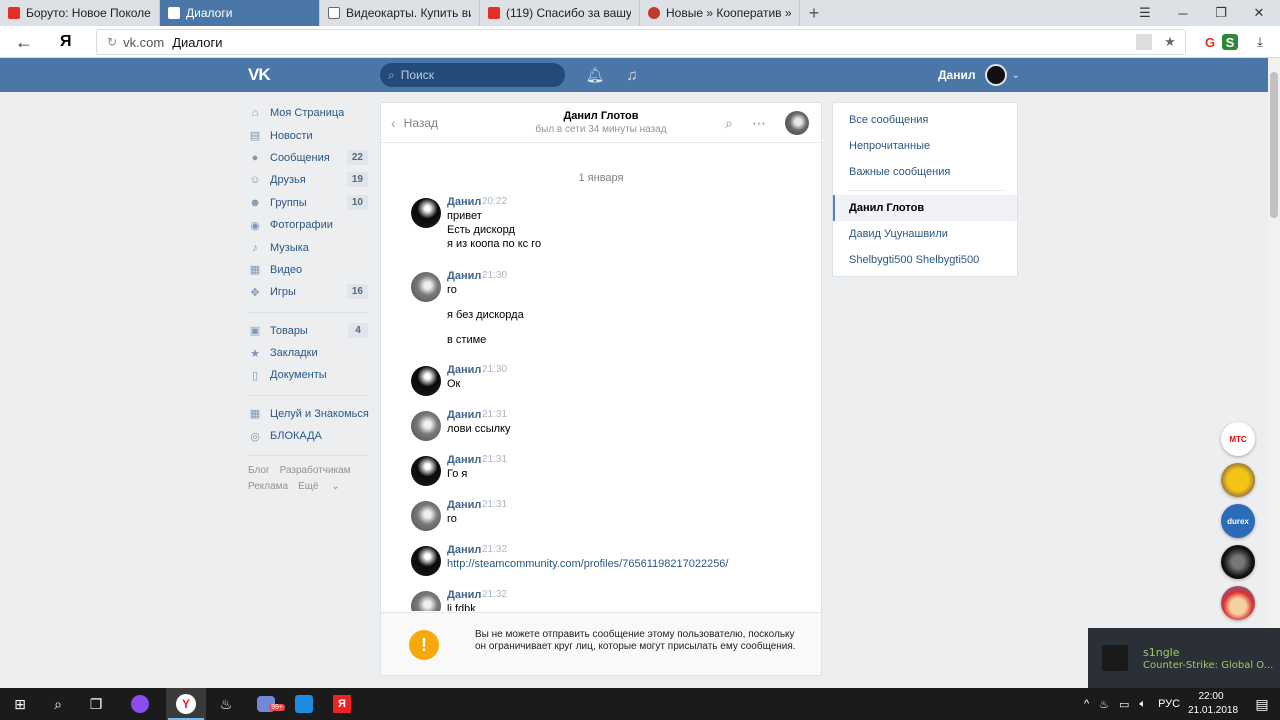 Image resolution: width=1280 pixels, height=720 pixels. Describe the element at coordinates (1238, 439) in the screenshot. I see `floating-chat-mts: МТС` at that location.